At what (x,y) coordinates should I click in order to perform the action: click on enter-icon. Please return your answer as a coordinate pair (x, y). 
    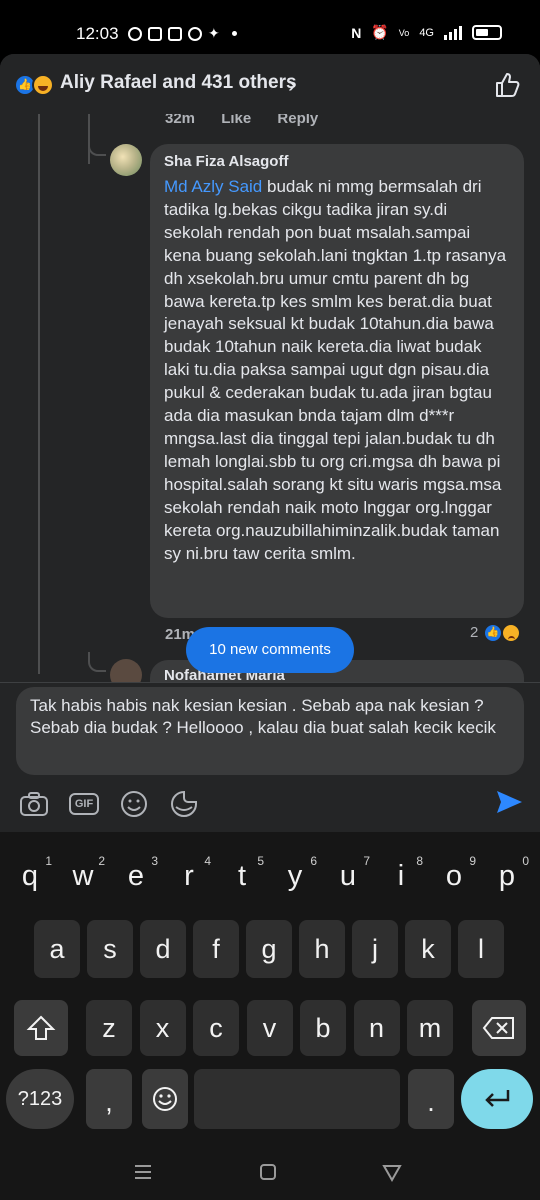
    Looking at the image, I should click on (497, 1098).